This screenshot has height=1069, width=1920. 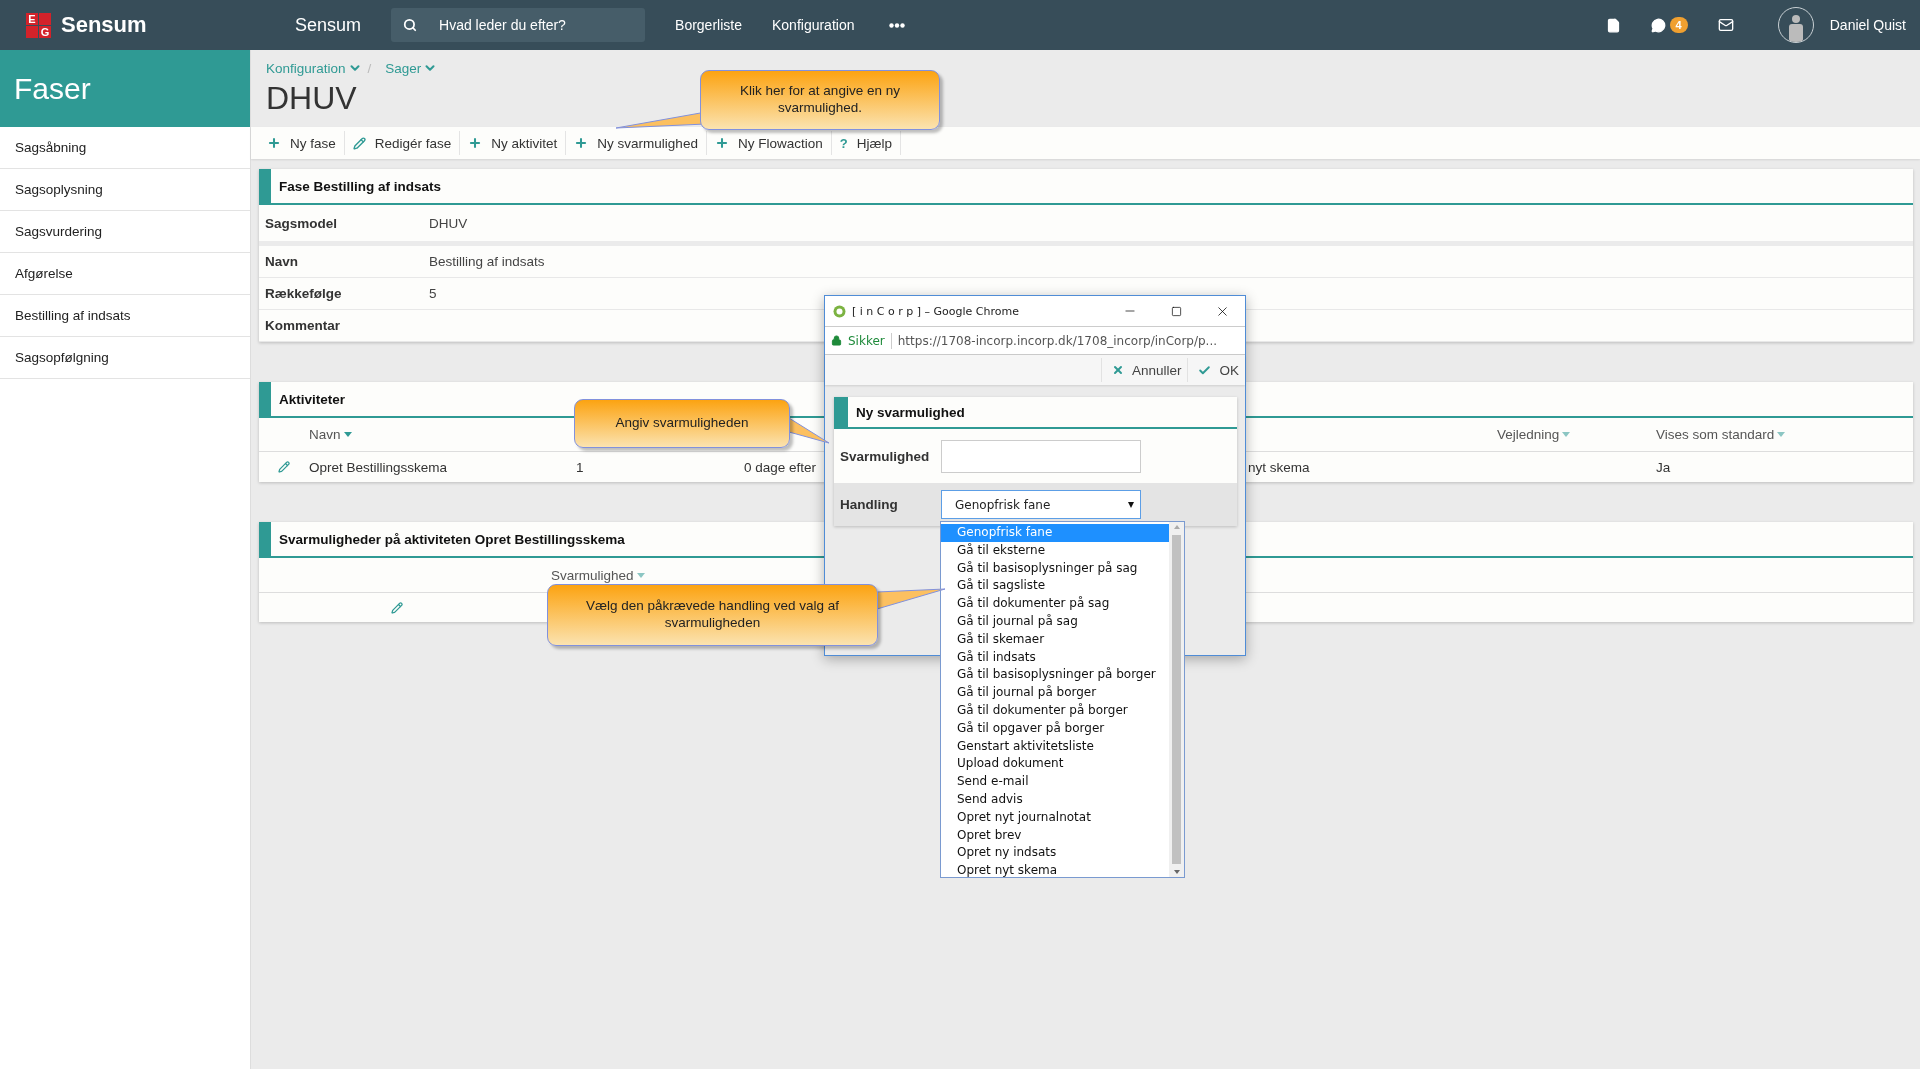 I want to click on sidebar-item: Sagsopfølgning, so click(x=125, y=358).